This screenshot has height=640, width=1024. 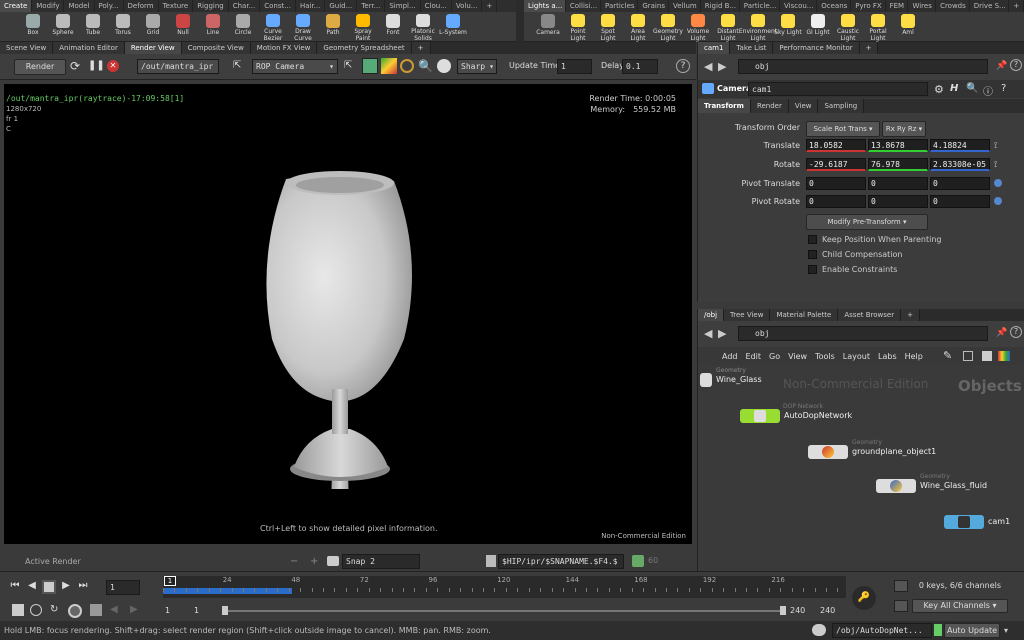 What do you see at coordinates (370, 66) in the screenshot?
I see `preview-icon` at bounding box center [370, 66].